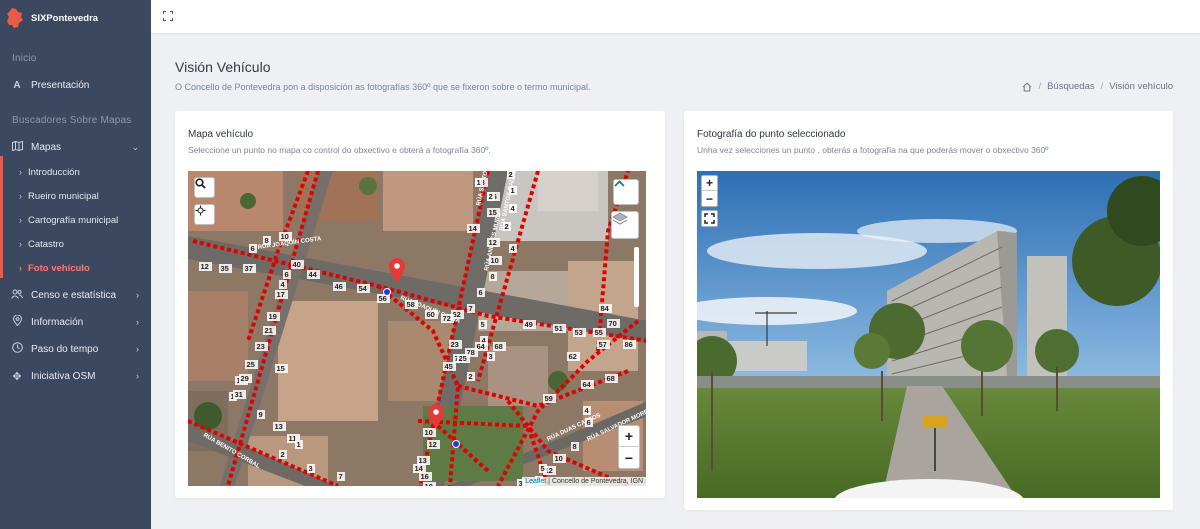  What do you see at coordinates (549, 398) in the screenshot?
I see `house-number-label: 59` at bounding box center [549, 398].